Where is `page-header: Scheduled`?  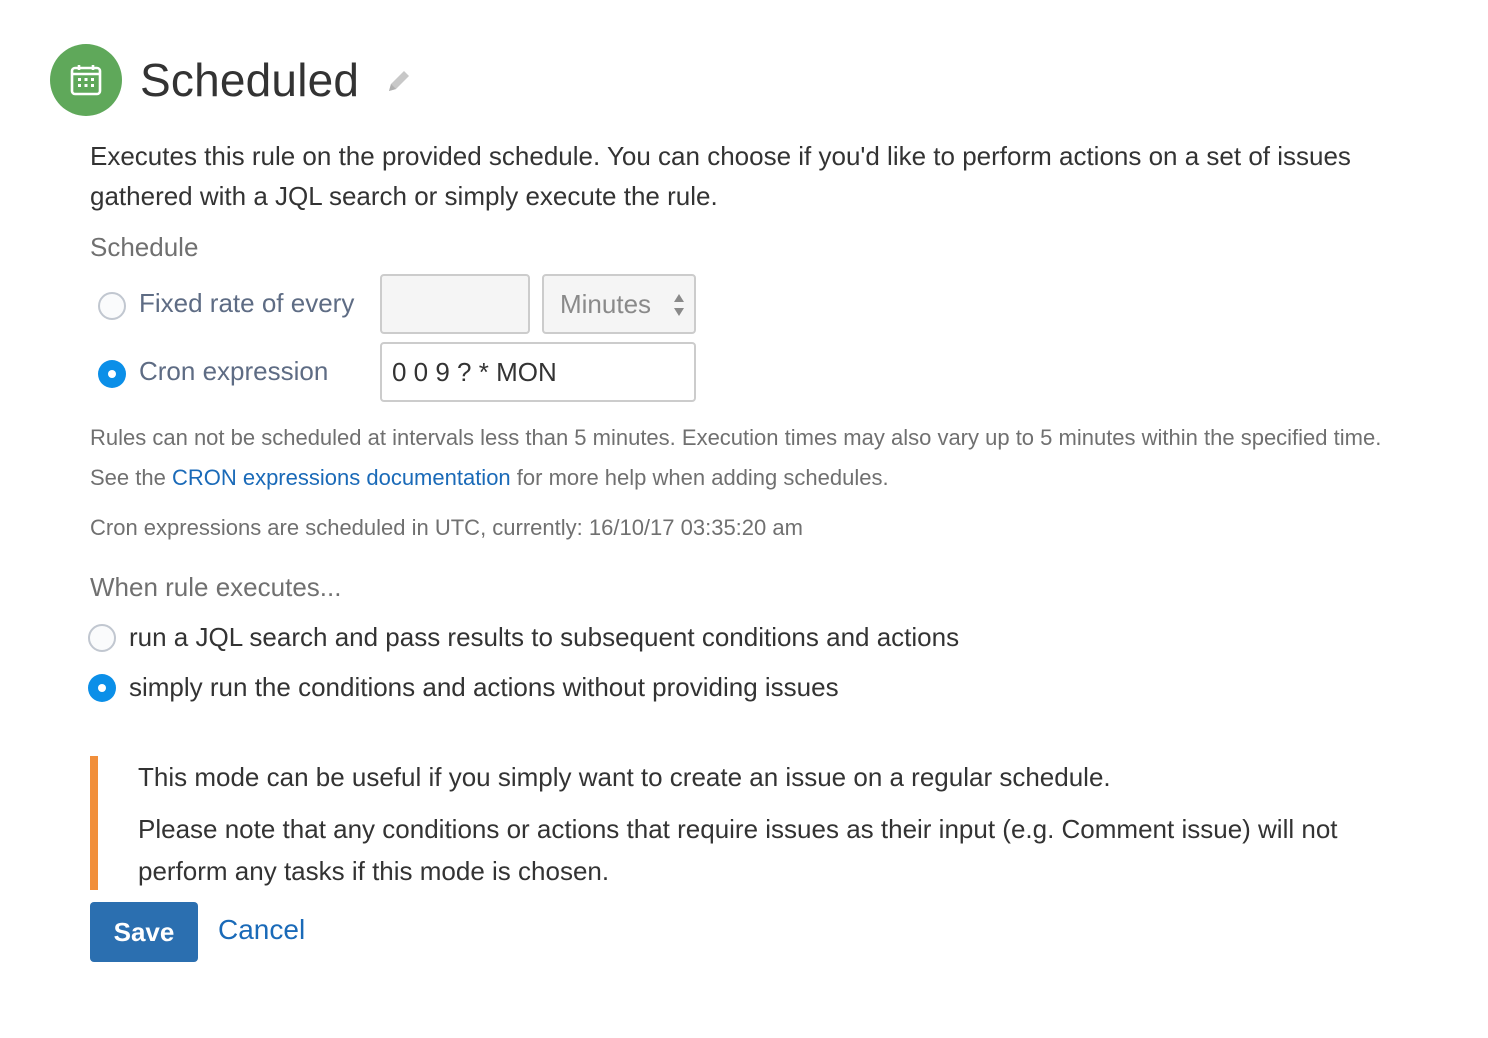 page-header: Scheduled is located at coordinates (231, 80).